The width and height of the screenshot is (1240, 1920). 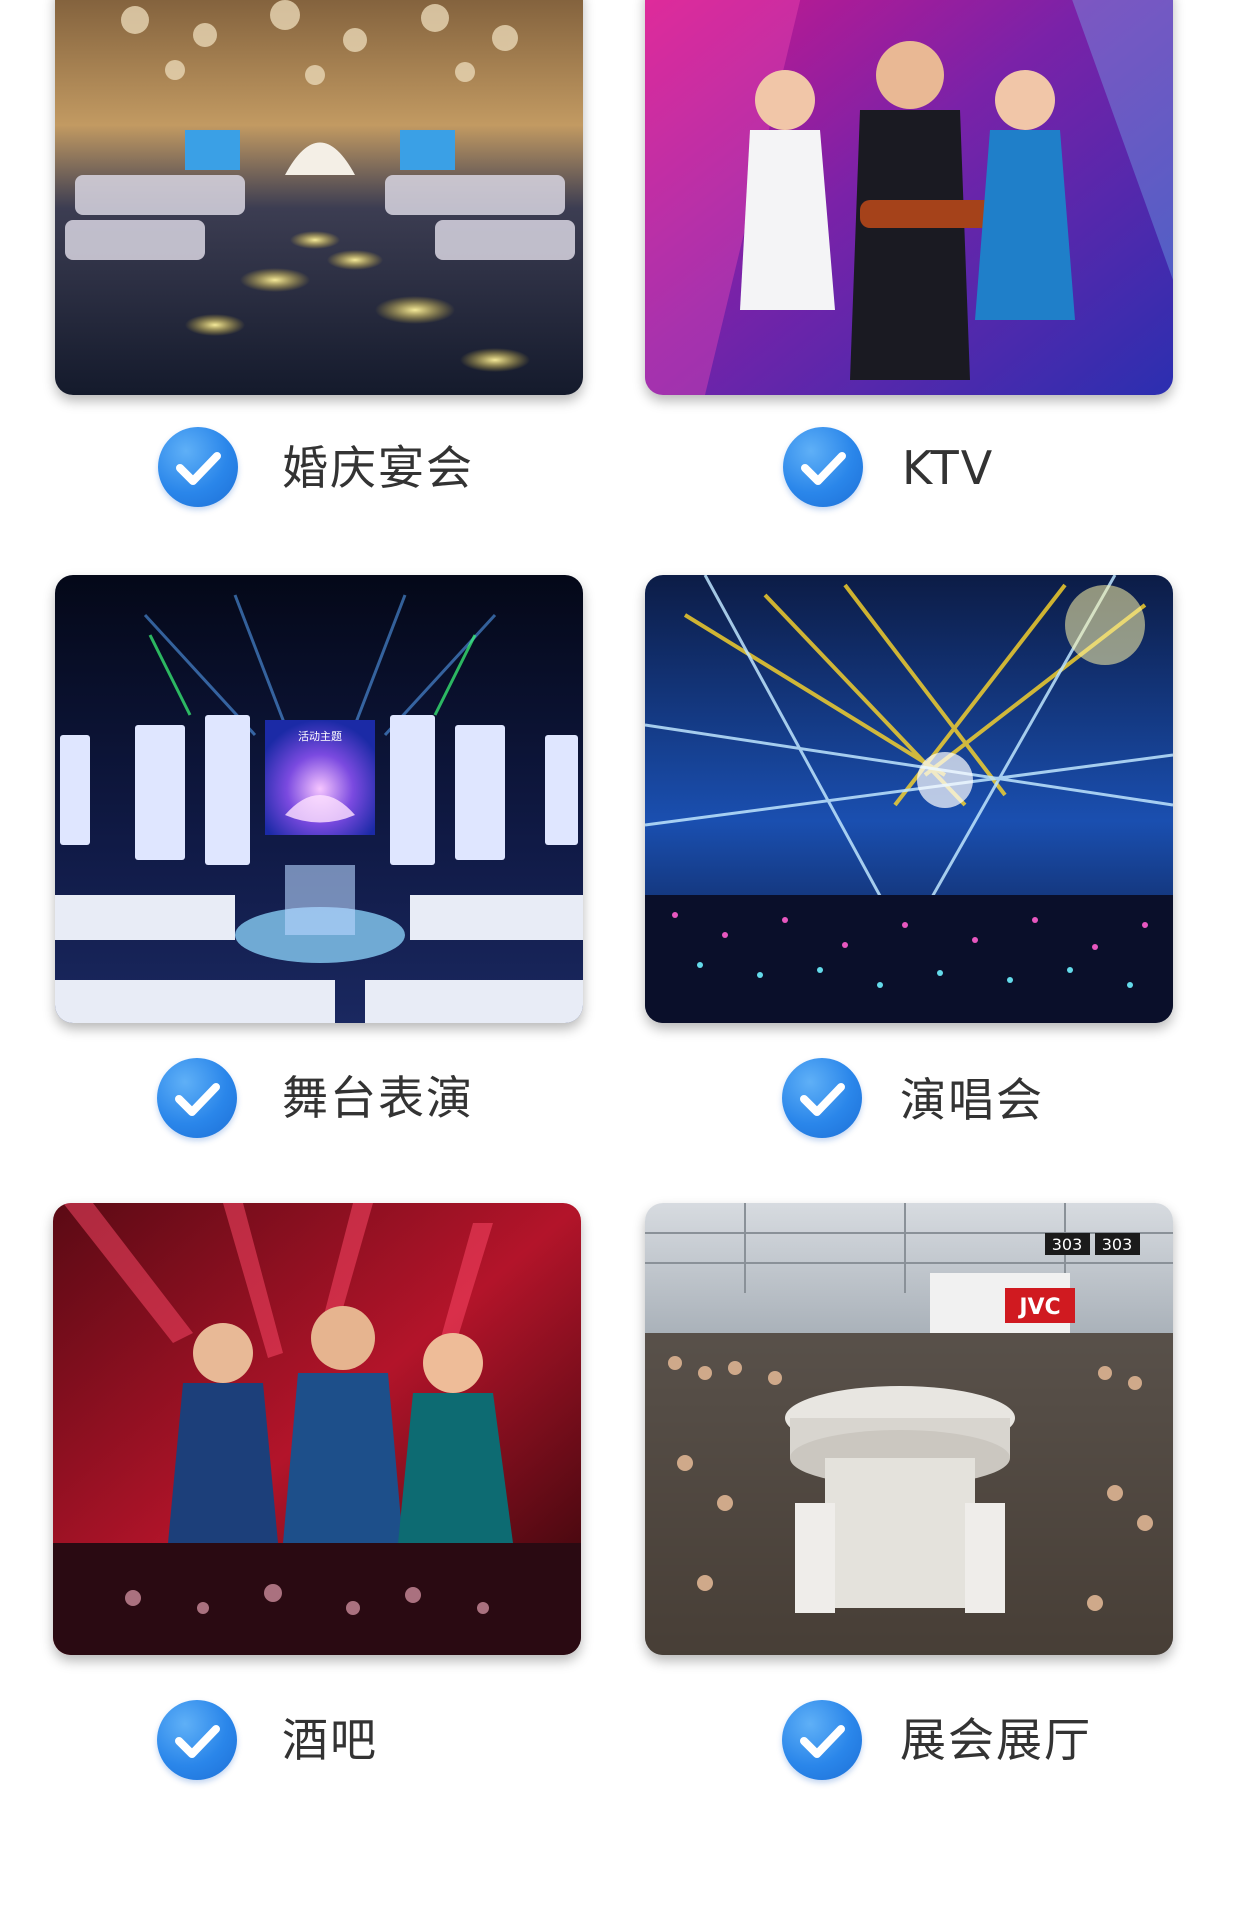 What do you see at coordinates (996, 1740) in the screenshot?
I see `scene-label: 展会展厅` at bounding box center [996, 1740].